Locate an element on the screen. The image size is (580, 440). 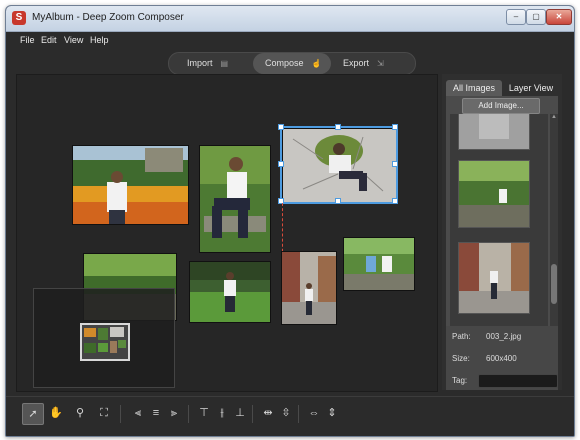
title-bar: S MyAlbum - Deep Zoom Composer – ▢ ✕ is located at coordinates (290, 19).